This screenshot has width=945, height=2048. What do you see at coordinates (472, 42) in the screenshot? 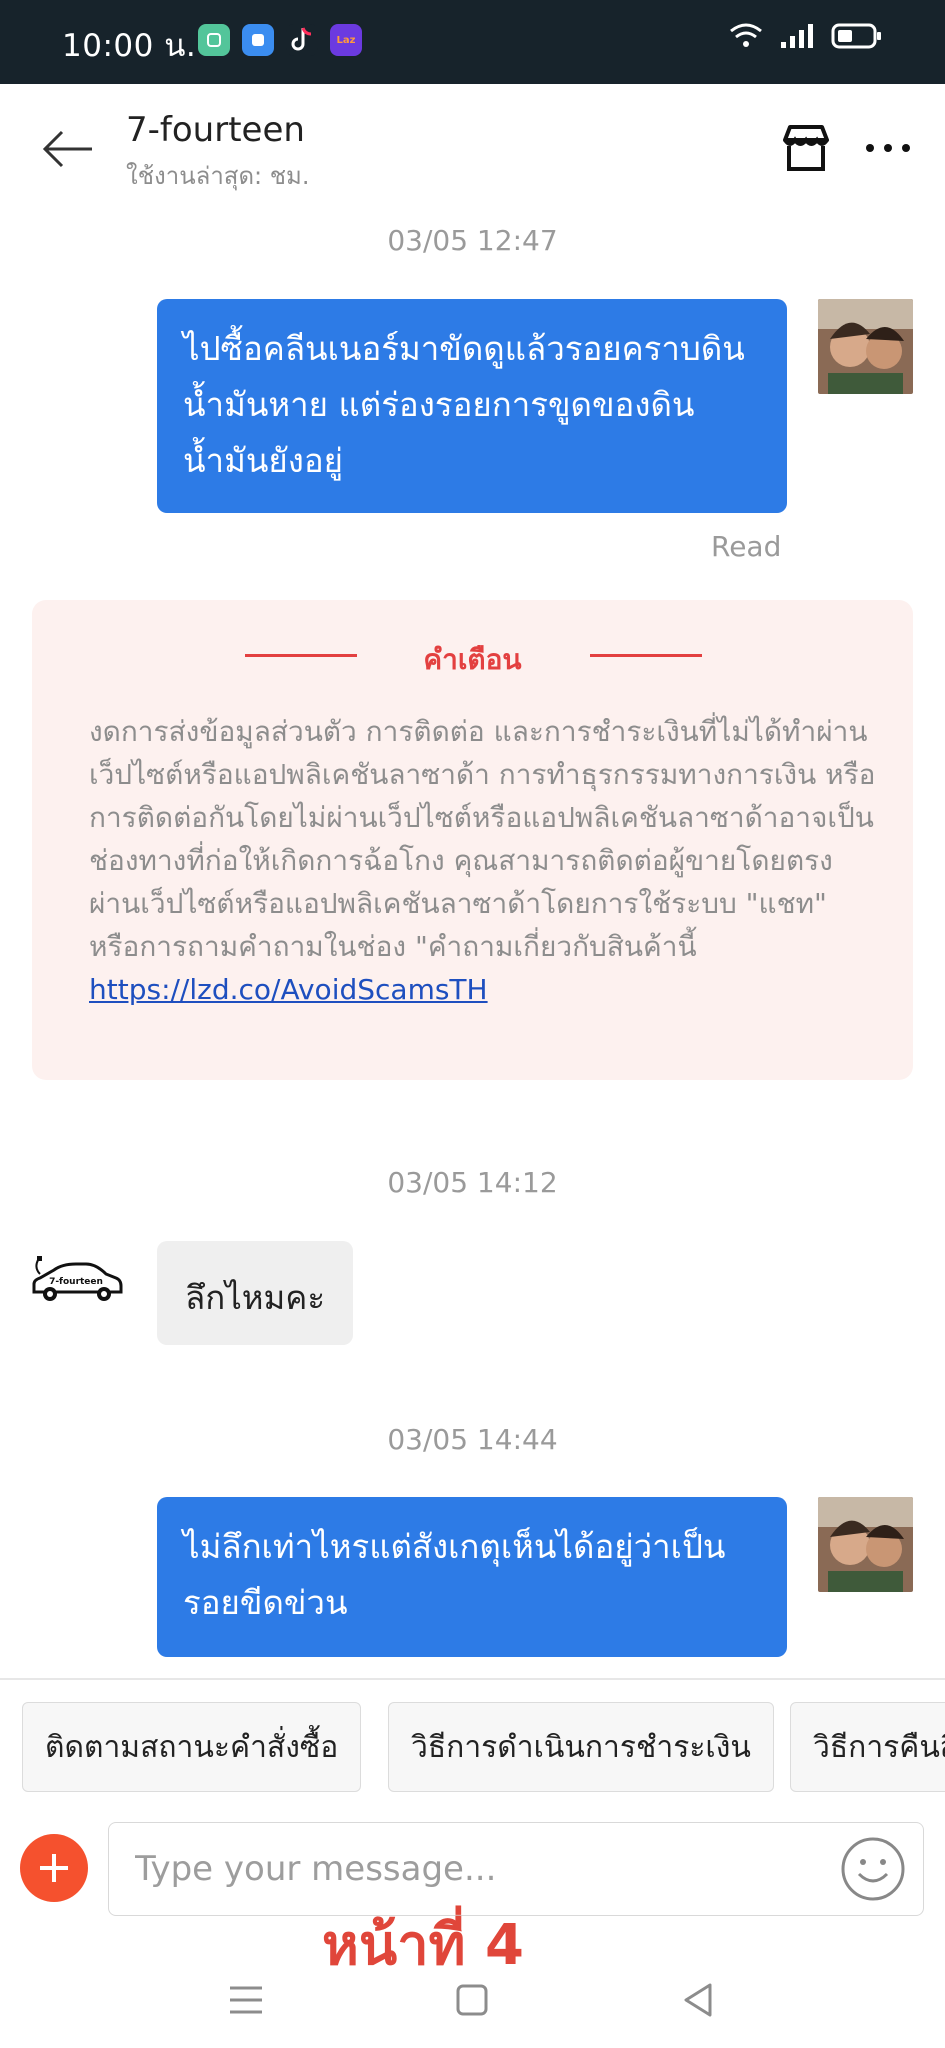
I see `status-bar: 10:00 น. Laz` at bounding box center [472, 42].